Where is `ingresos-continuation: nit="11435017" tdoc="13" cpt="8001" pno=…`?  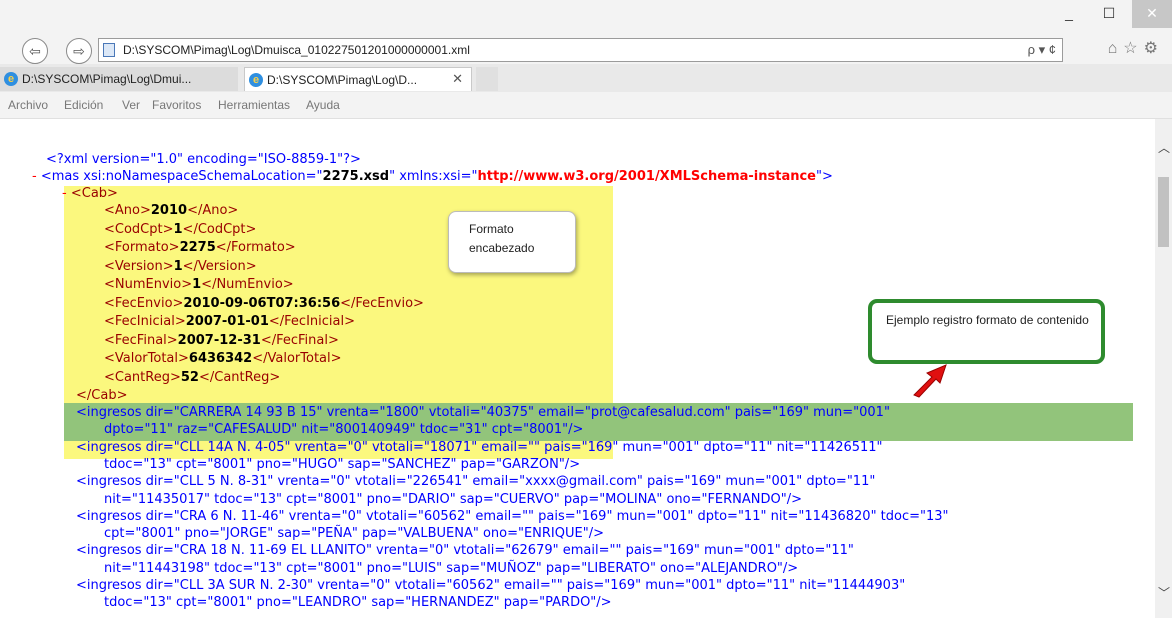 ingresos-continuation: nit="11435017" tdoc="13" cpt="8001" pno=… is located at coordinates (453, 499).